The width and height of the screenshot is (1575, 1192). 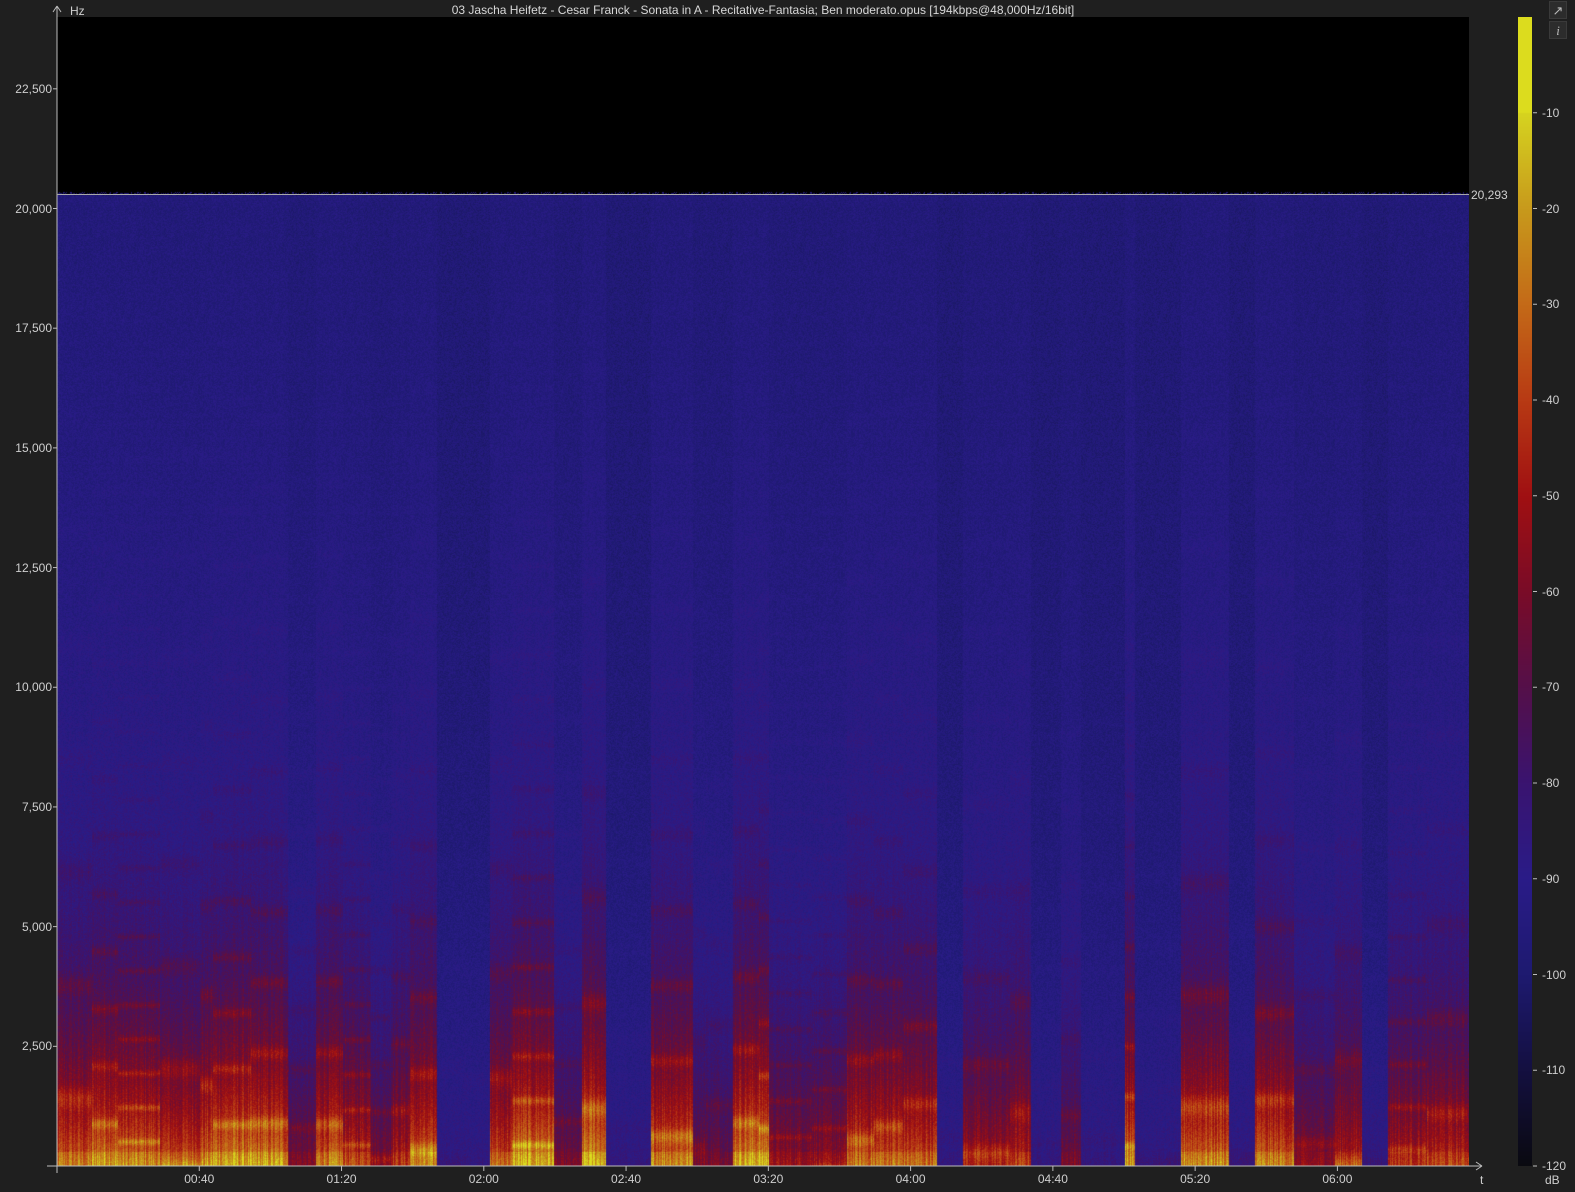 I want to click on y-tick-label: 17,500, so click(x=33, y=328).